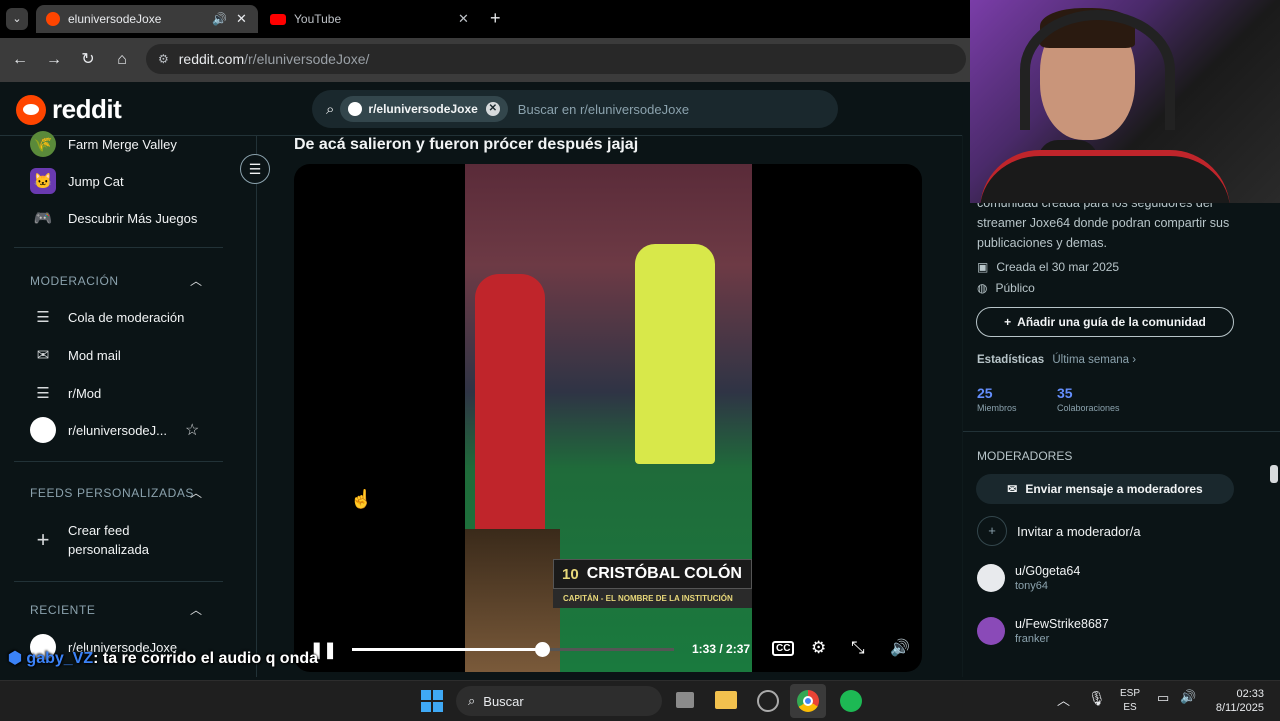 The height and width of the screenshot is (721, 1280). What do you see at coordinates (1239, 708) in the screenshot?
I see `clock-date: 8/11/2025` at bounding box center [1239, 708].